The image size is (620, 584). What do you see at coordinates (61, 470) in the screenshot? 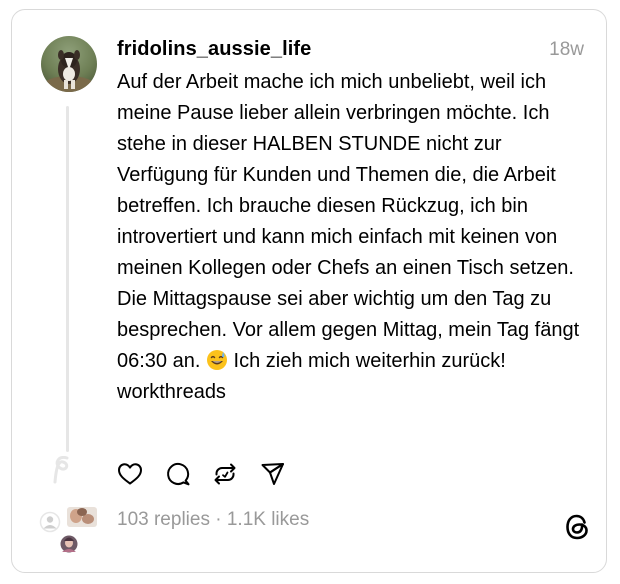
I see `thread-loop-icon` at bounding box center [61, 470].